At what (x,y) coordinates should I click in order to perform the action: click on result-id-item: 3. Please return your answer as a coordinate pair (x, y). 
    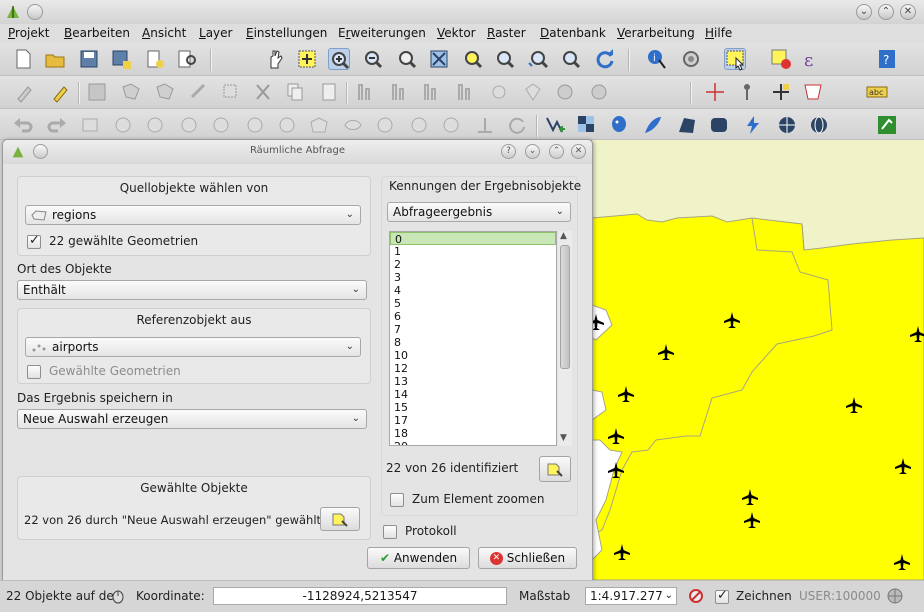
    Looking at the image, I should click on (473, 277).